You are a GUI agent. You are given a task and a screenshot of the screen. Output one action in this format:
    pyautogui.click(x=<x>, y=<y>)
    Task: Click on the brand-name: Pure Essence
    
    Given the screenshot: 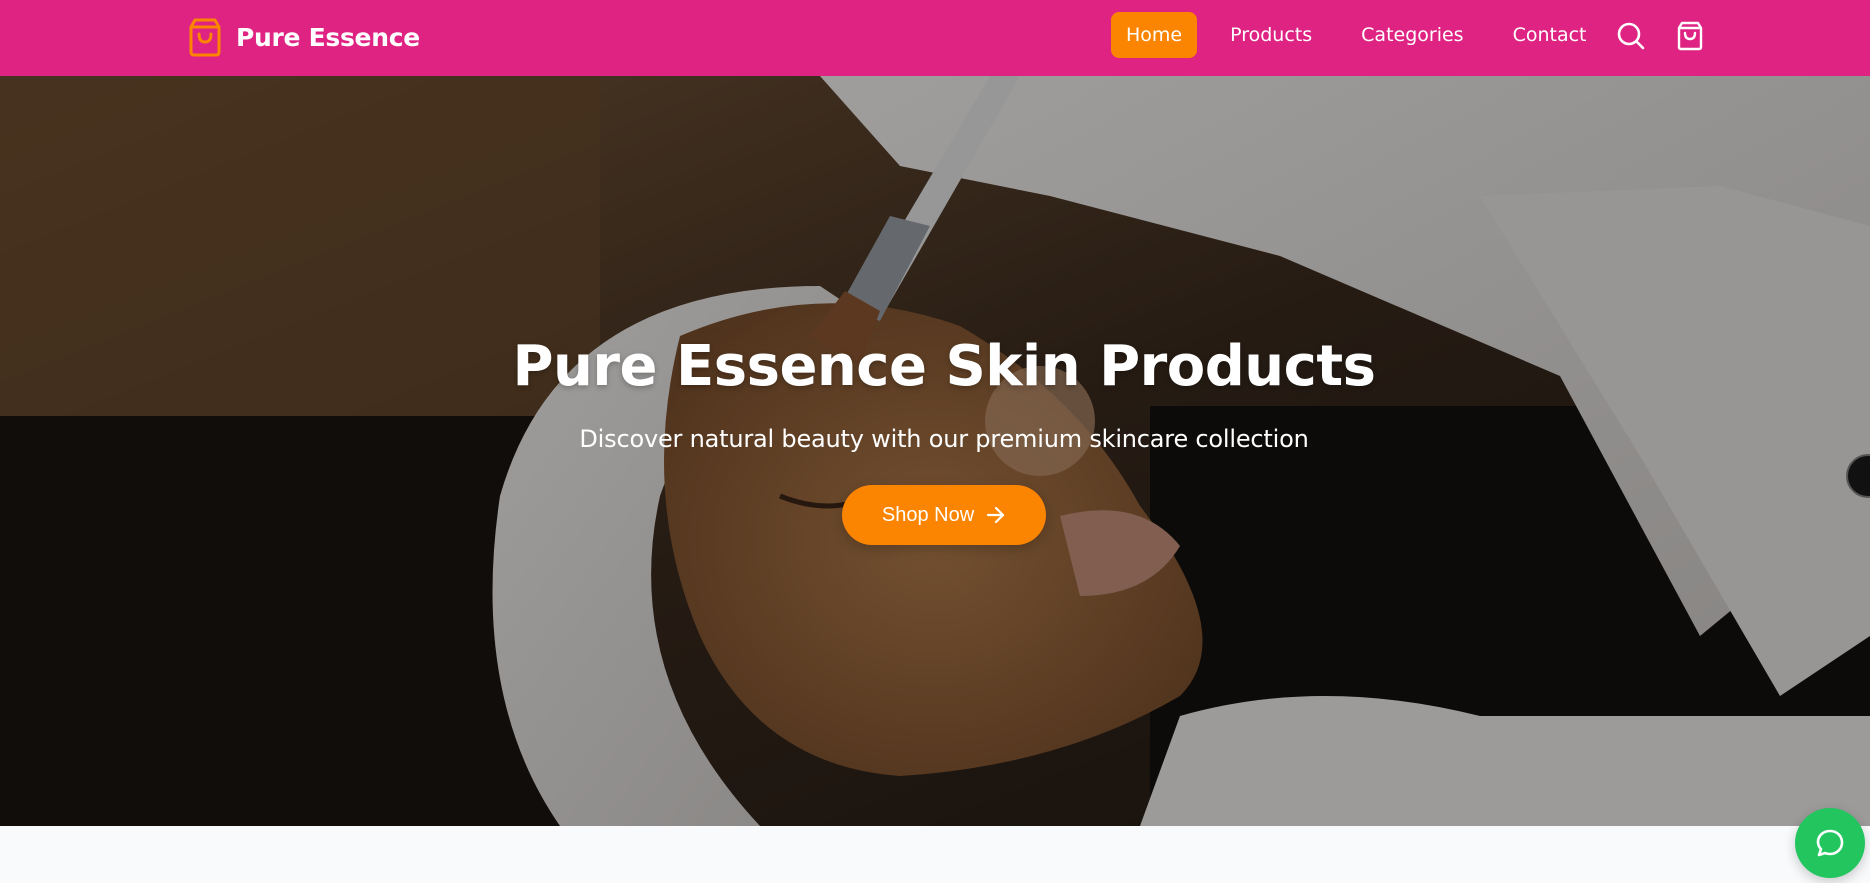 What is the action you would take?
    pyautogui.click(x=328, y=37)
    